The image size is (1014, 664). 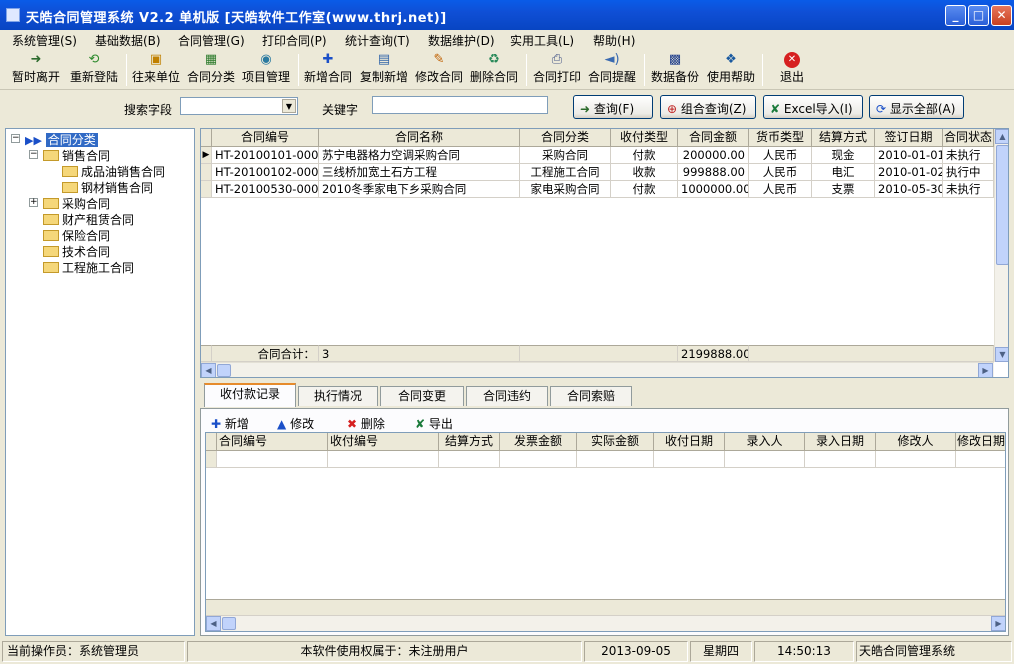 What do you see at coordinates (565, 189) in the screenshot?
I see `table-cell: 家电采购合同` at bounding box center [565, 189].